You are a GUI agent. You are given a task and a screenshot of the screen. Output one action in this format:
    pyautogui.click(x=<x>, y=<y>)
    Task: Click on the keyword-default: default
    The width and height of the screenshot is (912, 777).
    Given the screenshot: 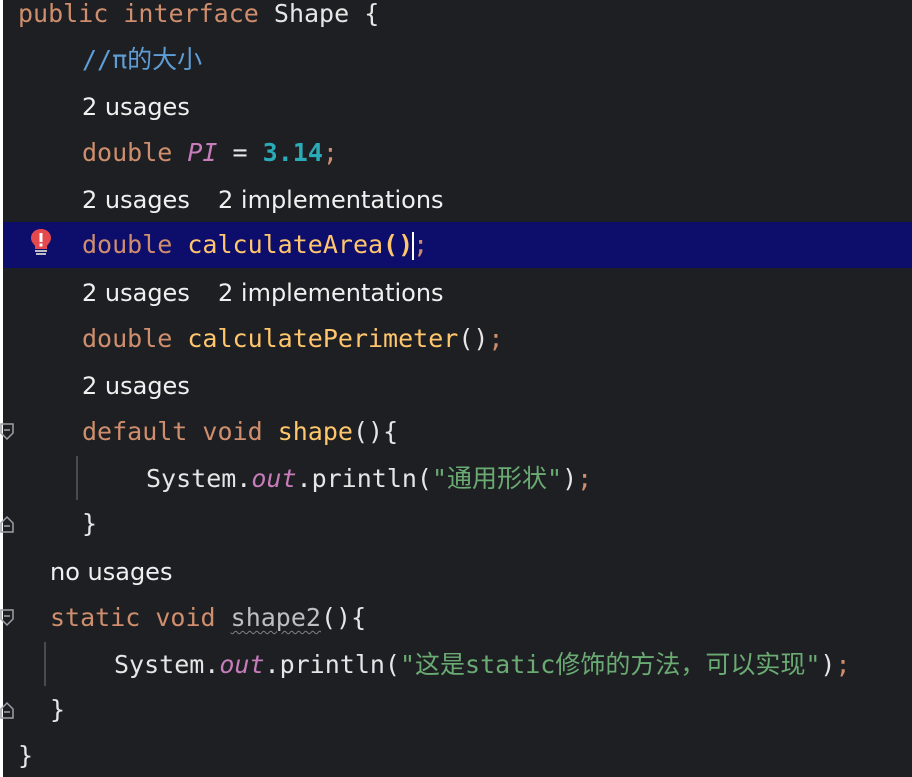 What is the action you would take?
    pyautogui.click(x=135, y=431)
    